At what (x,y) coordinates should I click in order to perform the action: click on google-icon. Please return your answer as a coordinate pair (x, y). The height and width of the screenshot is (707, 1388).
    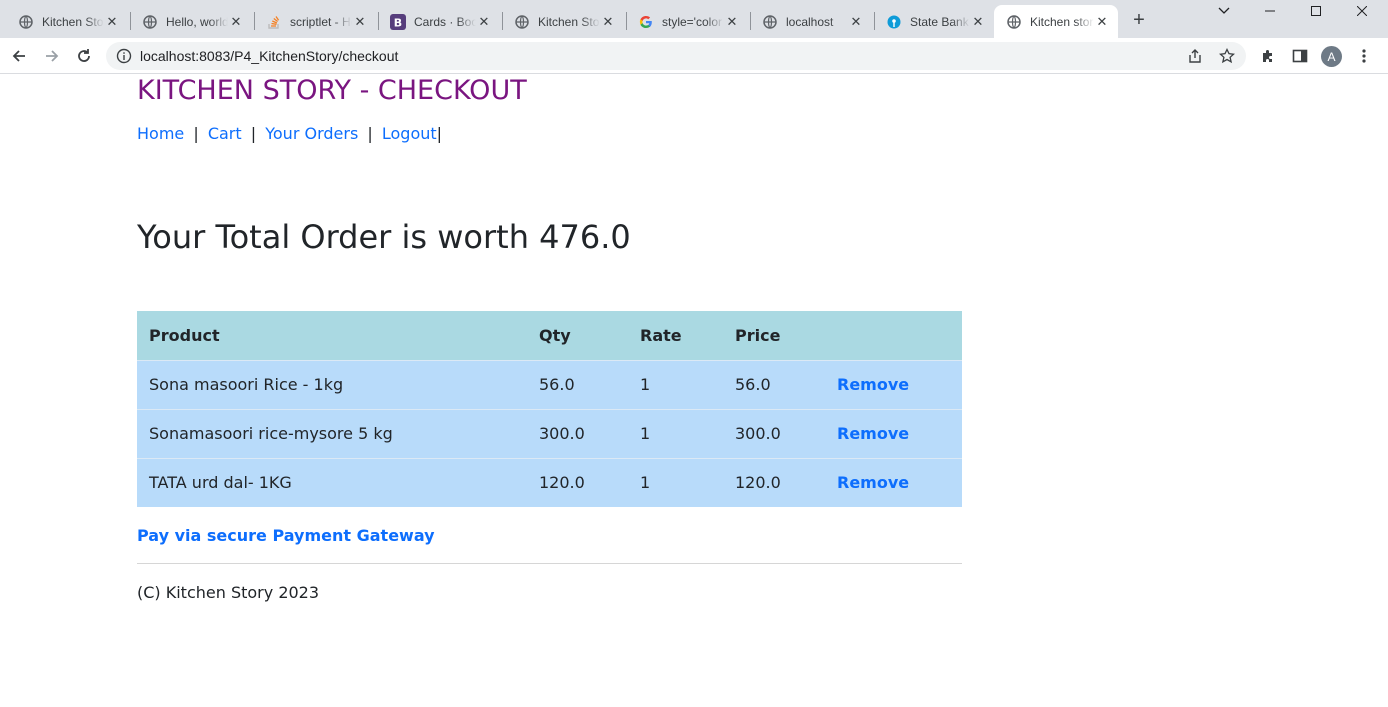
    Looking at the image, I should click on (646, 22).